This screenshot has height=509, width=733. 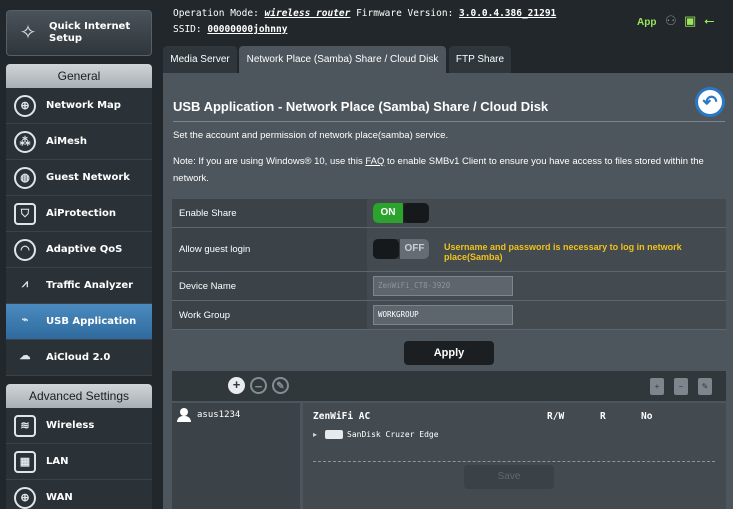 I want to click on disk-icon, so click(x=334, y=434).